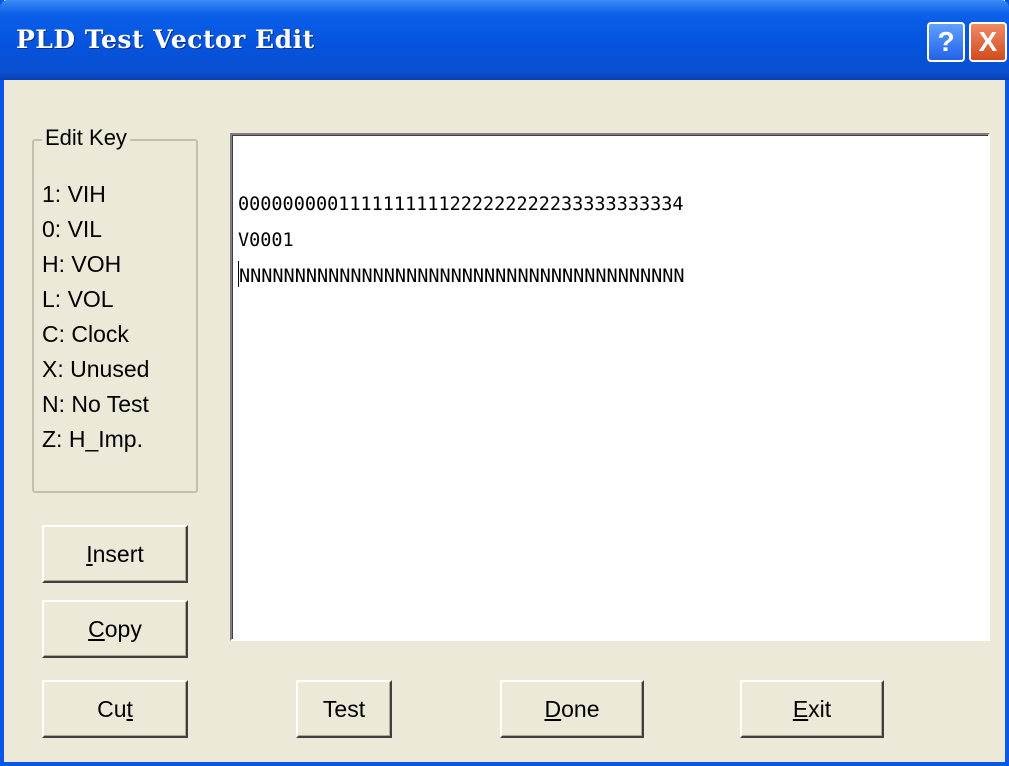  I want to click on edit-key-item: 1: VIH, so click(74, 194).